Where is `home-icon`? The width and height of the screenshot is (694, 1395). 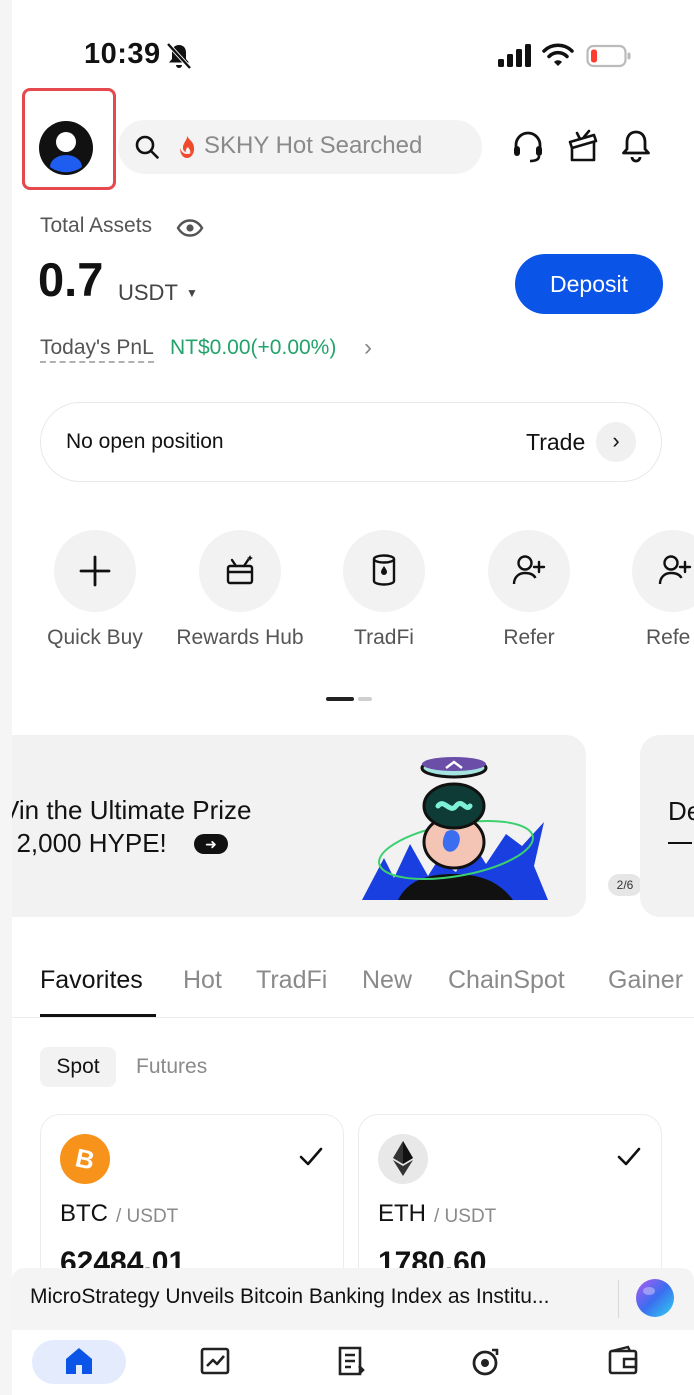 home-icon is located at coordinates (79, 1361).